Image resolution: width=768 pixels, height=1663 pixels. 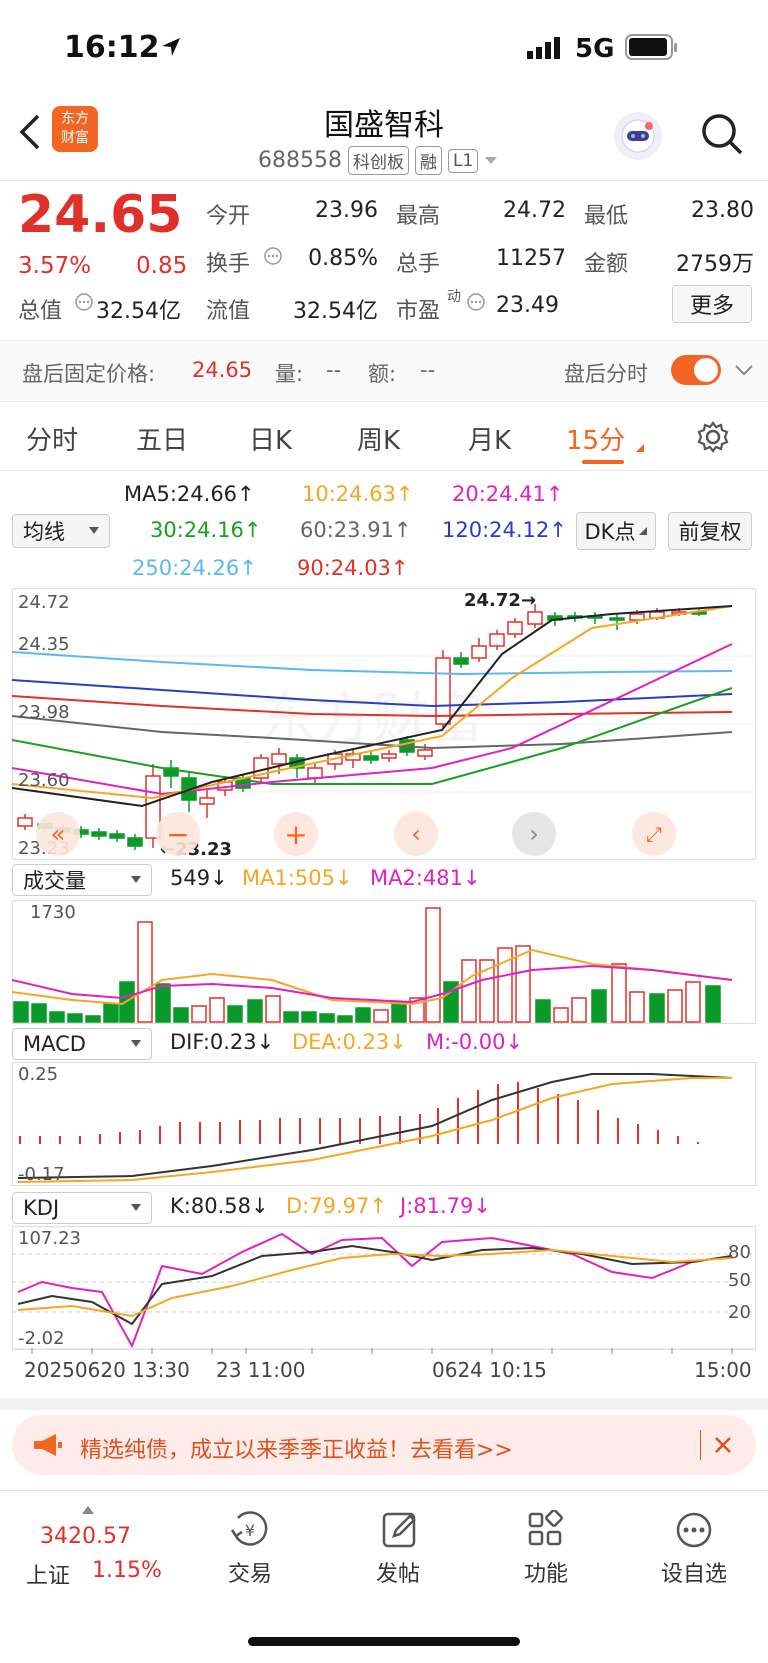 I want to click on ma-value-250: 250:24.26↑, so click(x=194, y=568).